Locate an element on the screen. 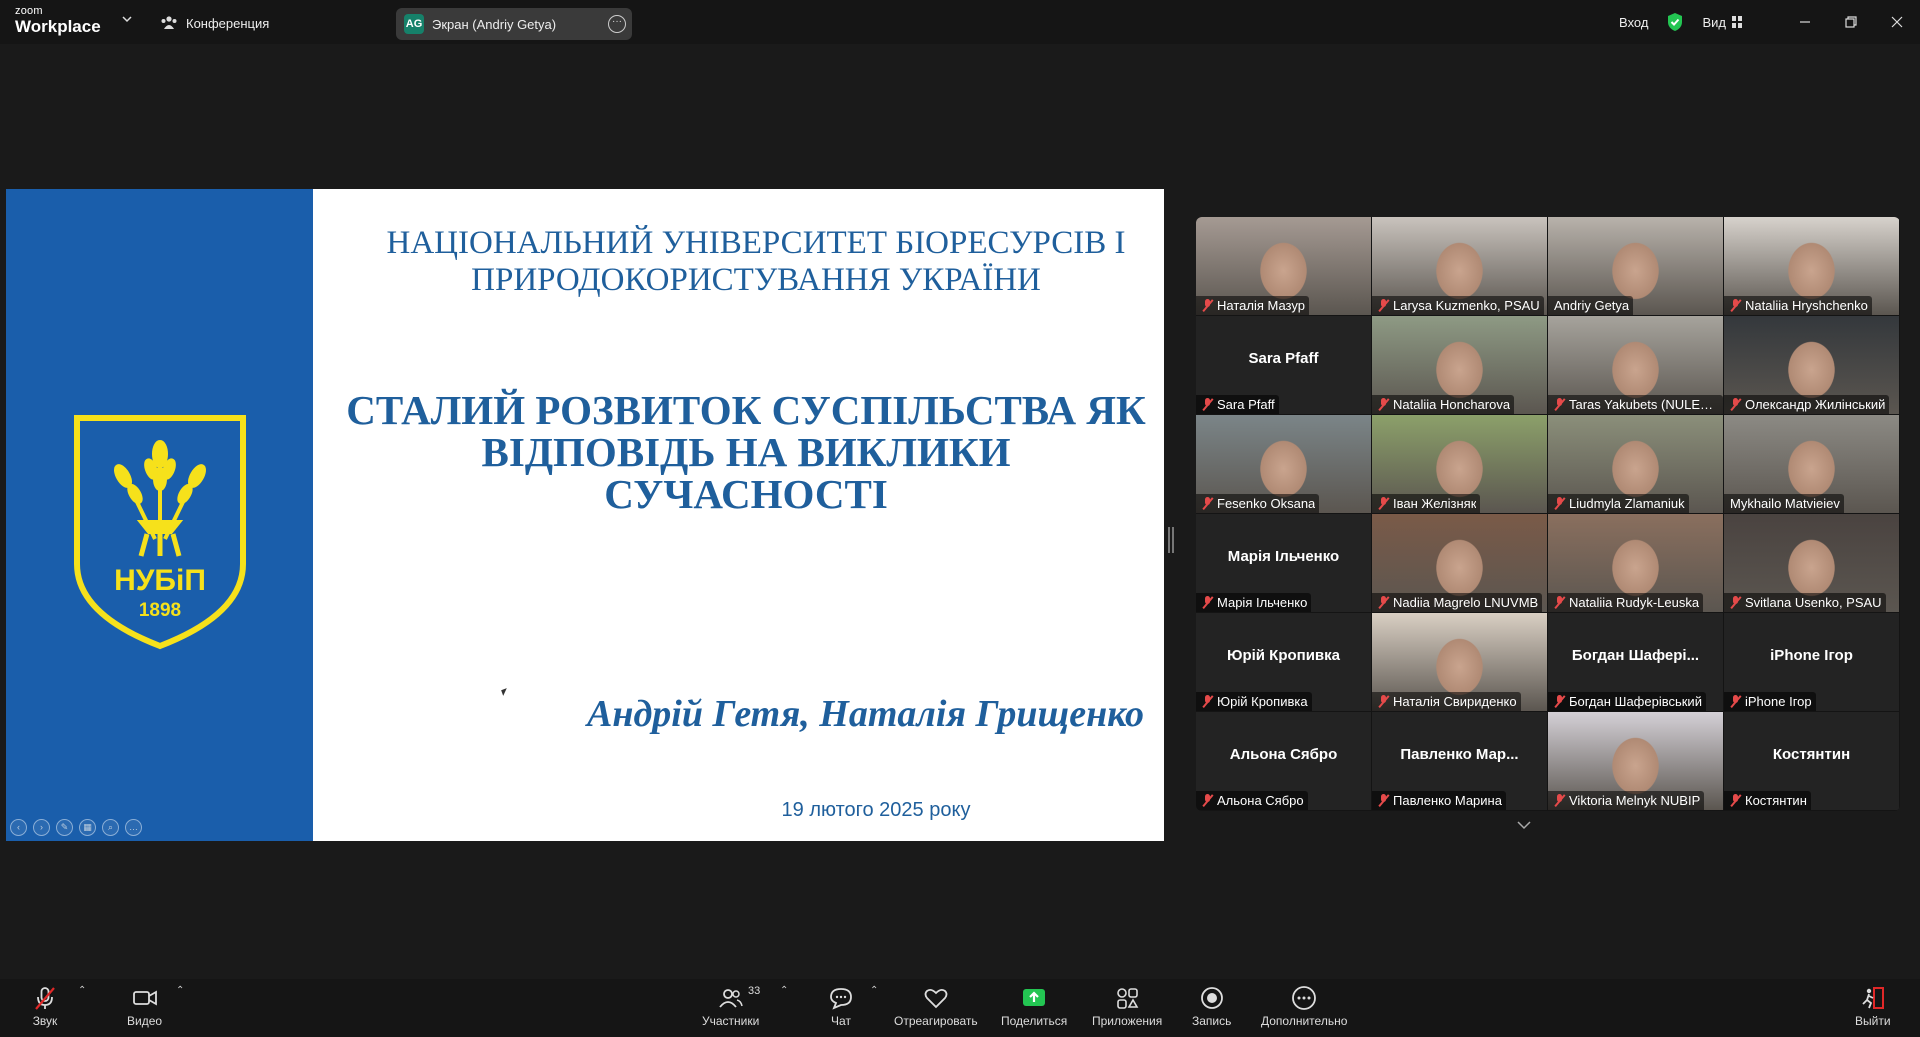 This screenshot has width=1920, height=1037. screen-share-indicator: AG Экран (Andriy Getya) ··· is located at coordinates (514, 24).